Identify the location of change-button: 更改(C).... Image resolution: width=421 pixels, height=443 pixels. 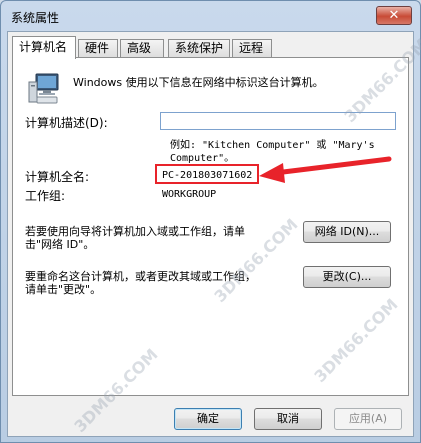
(347, 277).